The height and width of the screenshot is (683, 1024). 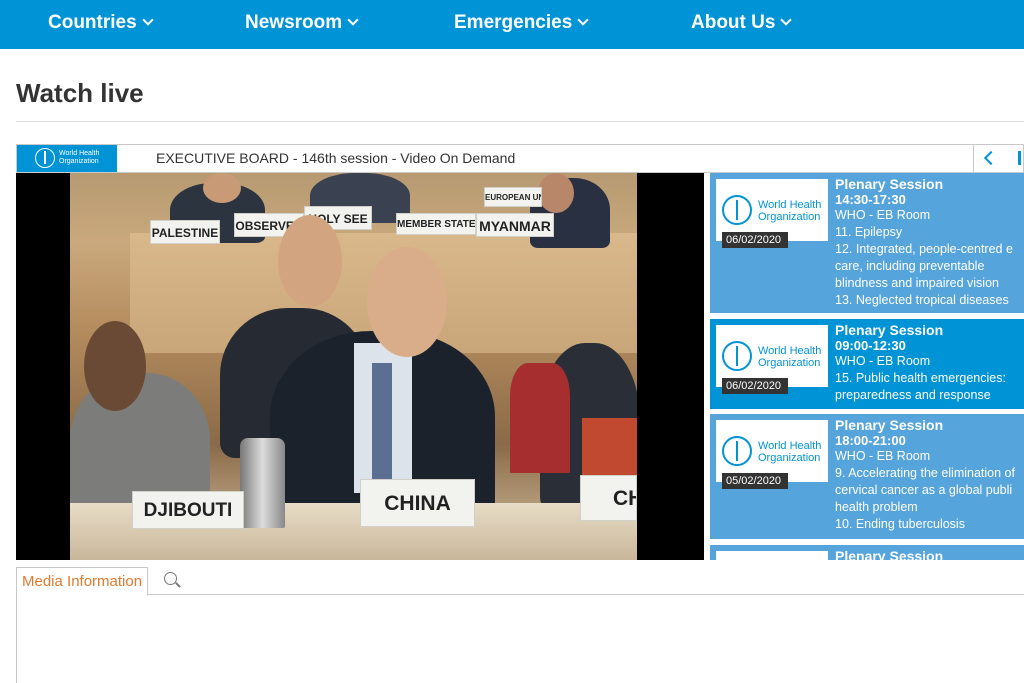 I want to click on chevron-right-icon, so click(x=1019, y=158).